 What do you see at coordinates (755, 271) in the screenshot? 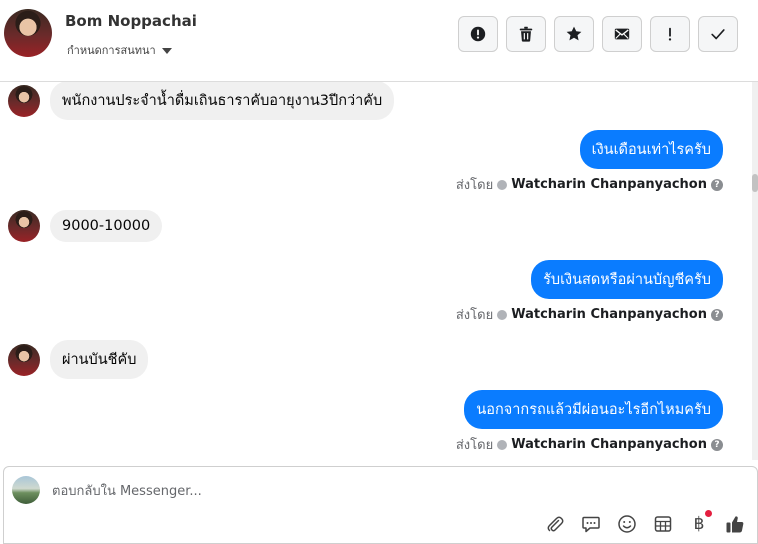
I see `thread-scrollbar` at bounding box center [755, 271].